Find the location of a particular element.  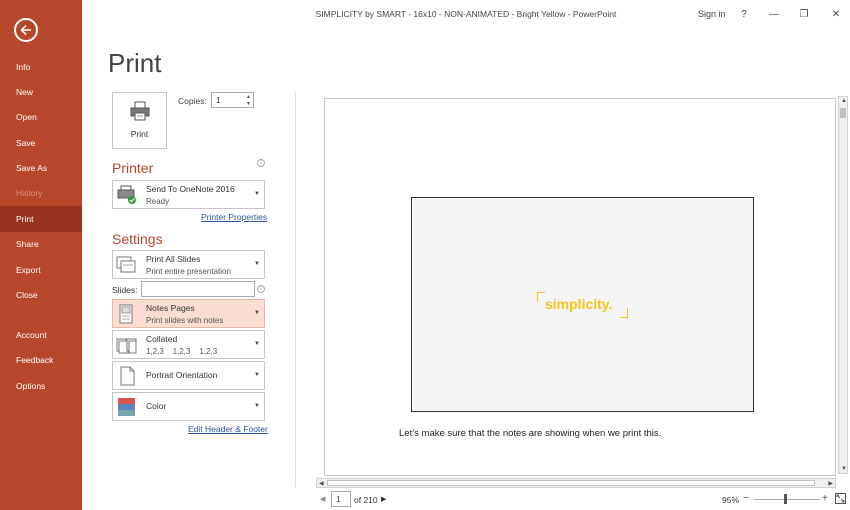

horizontal-scrollbar: ◀ ▶ is located at coordinates (576, 483).